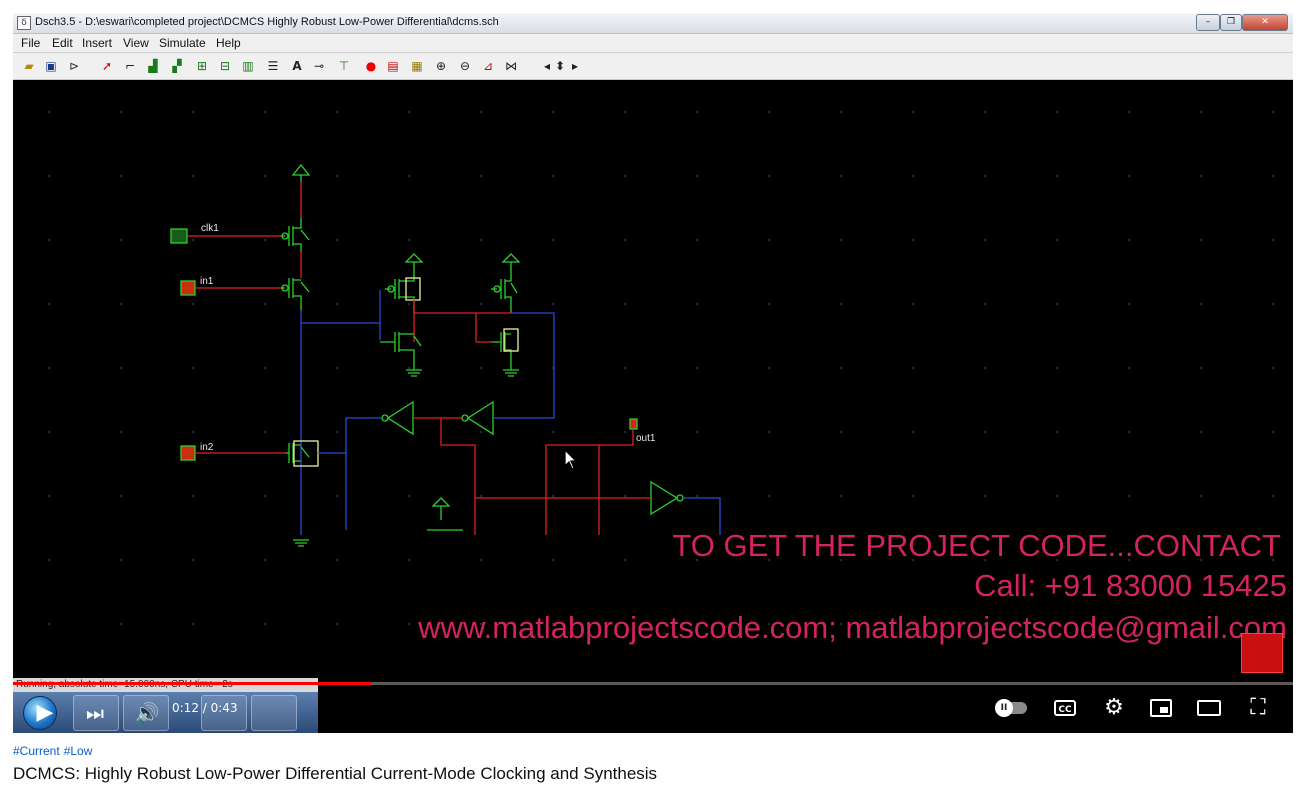 This screenshot has width=1303, height=794. I want to click on menu-simulate: Simulate, so click(182, 43).